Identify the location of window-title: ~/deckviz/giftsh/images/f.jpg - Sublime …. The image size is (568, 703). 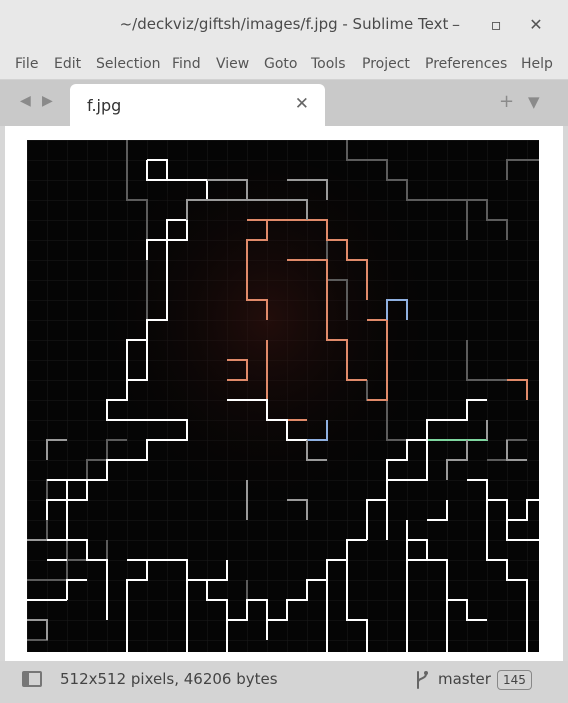
(284, 24).